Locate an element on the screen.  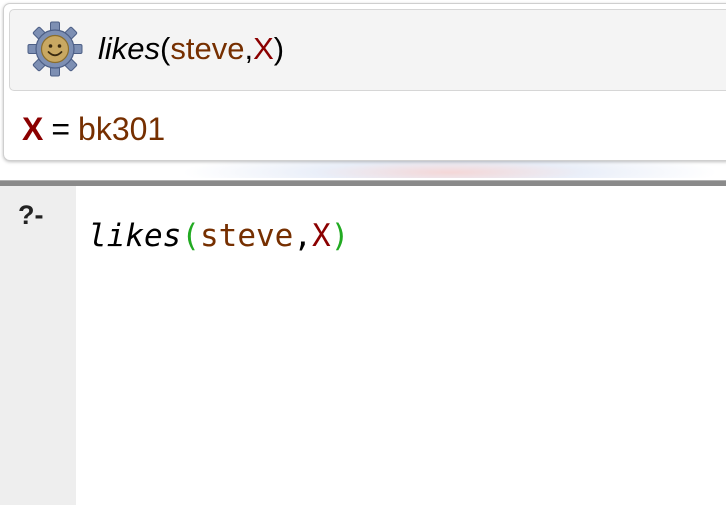
answer-query-text: likes(steve,X) is located at coordinates (191, 49).